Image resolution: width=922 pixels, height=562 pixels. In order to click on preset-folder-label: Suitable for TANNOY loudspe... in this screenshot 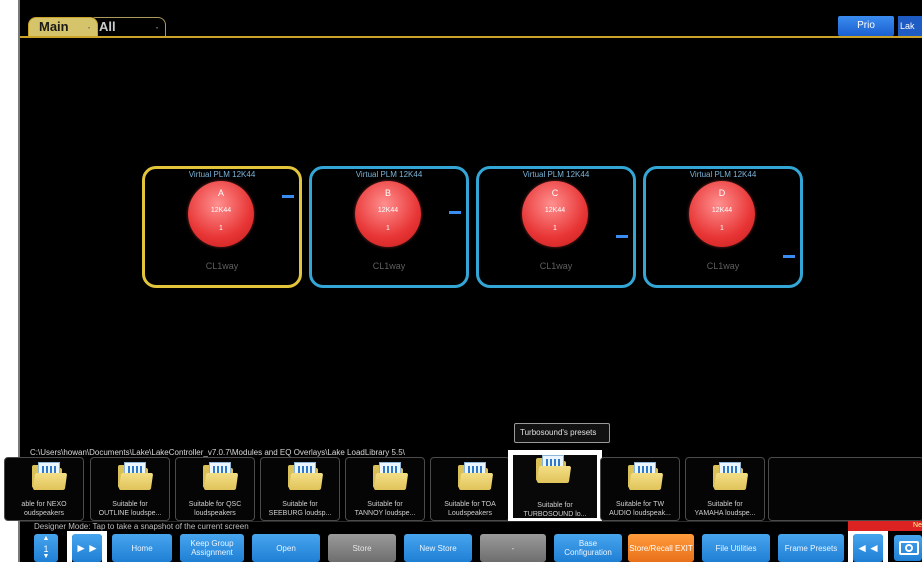, I will do `click(385, 509)`.